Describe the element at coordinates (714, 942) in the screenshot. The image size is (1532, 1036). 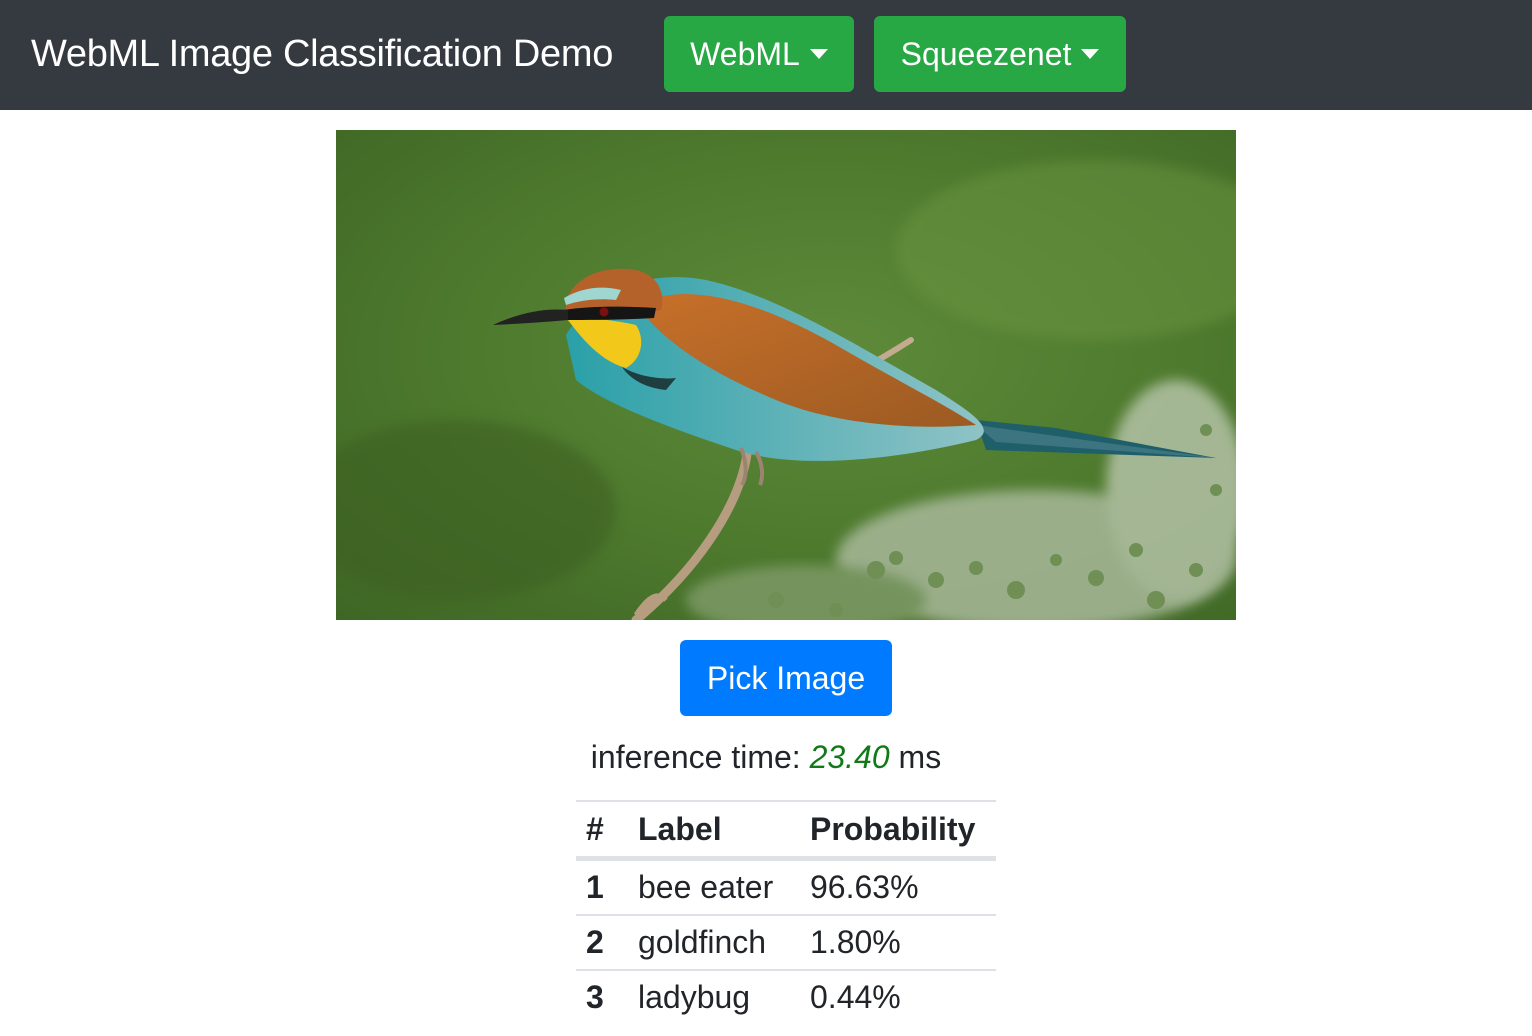
I see `row-label: goldfinch` at that location.